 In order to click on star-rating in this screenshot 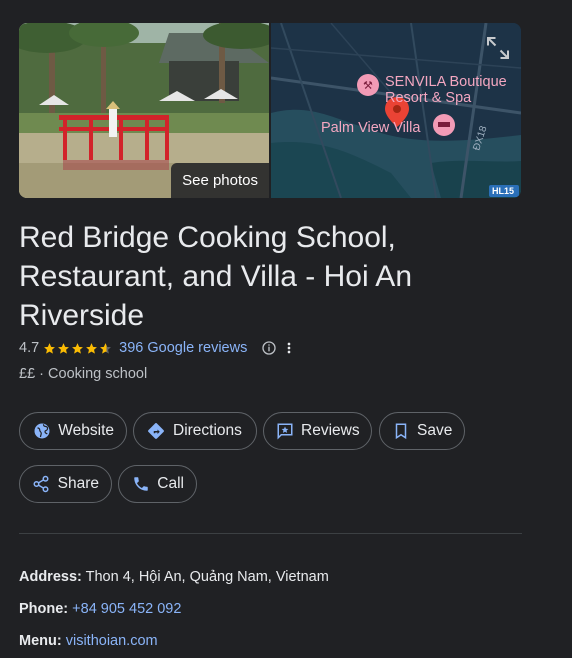, I will do `click(78, 348)`.